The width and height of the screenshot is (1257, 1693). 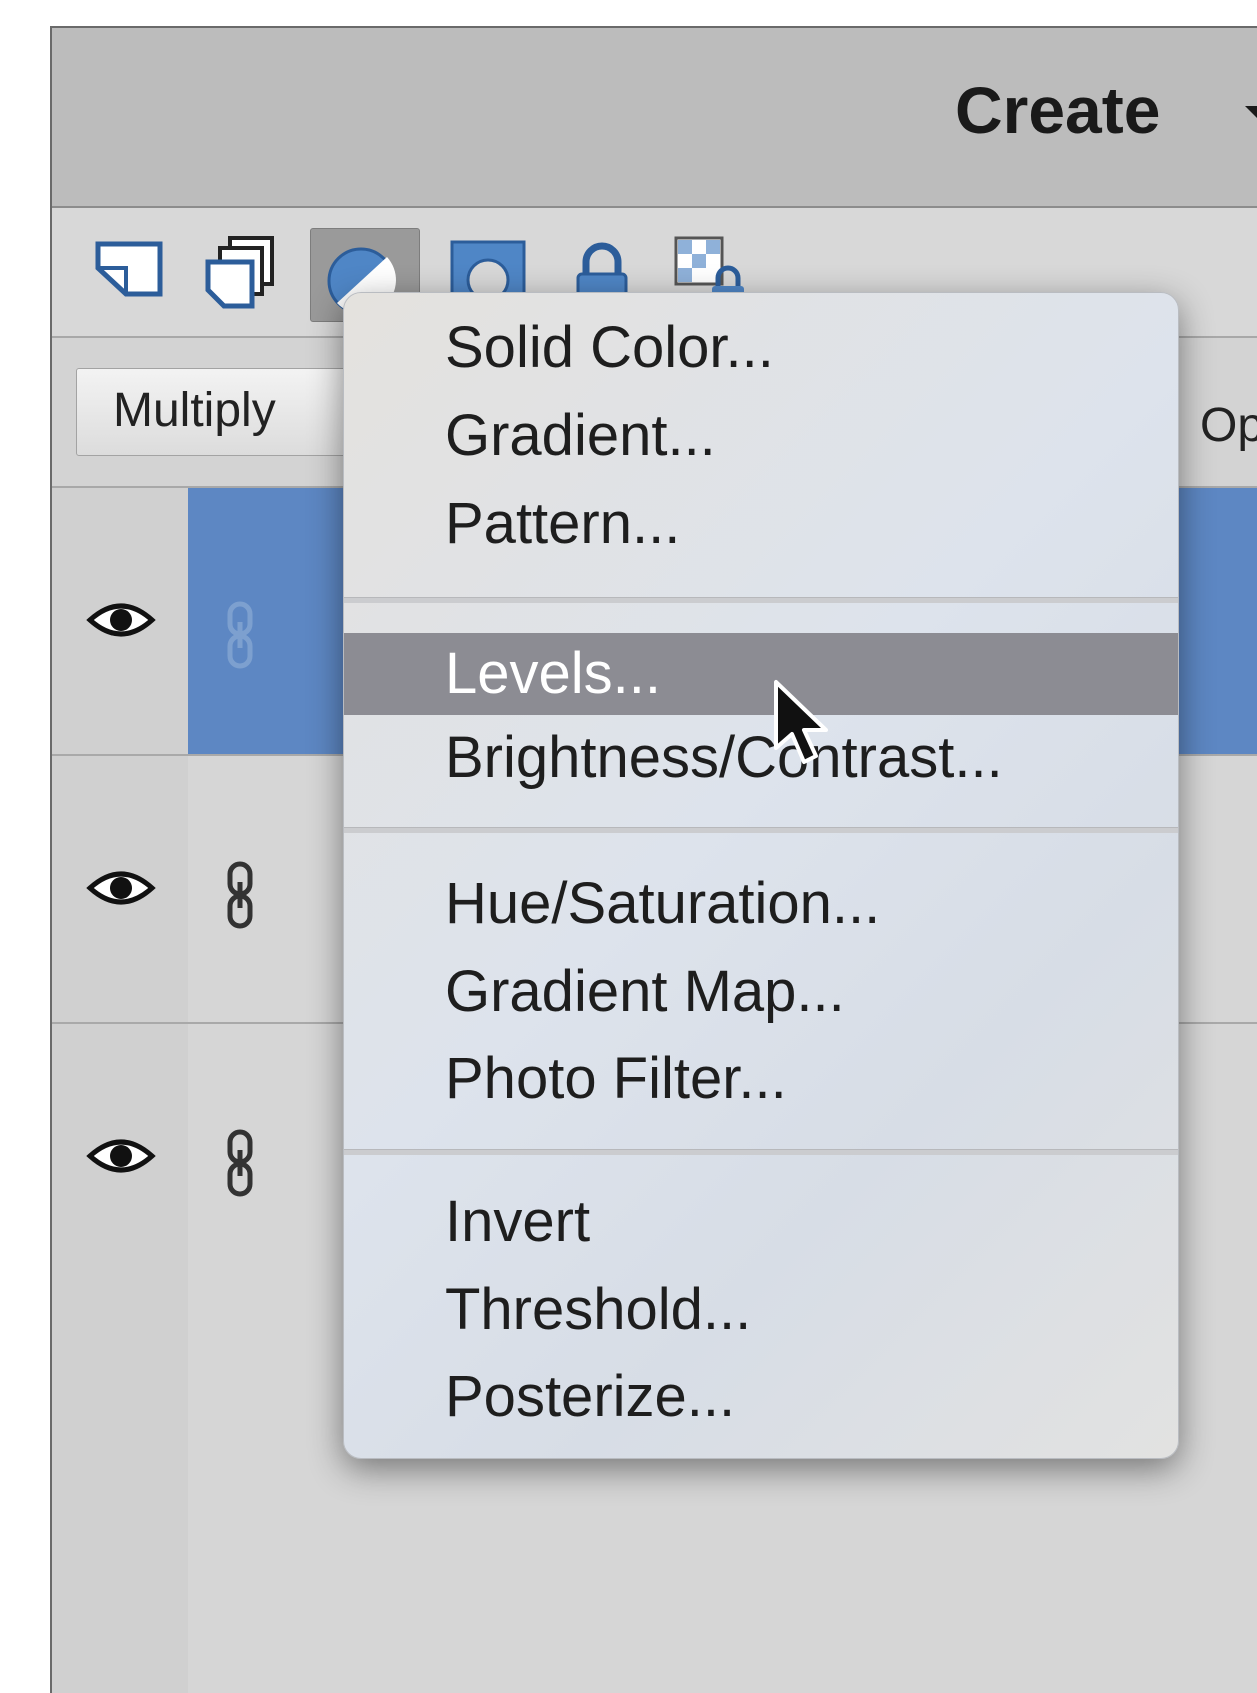 I want to click on new-group-icon, so click(x=240, y=272).